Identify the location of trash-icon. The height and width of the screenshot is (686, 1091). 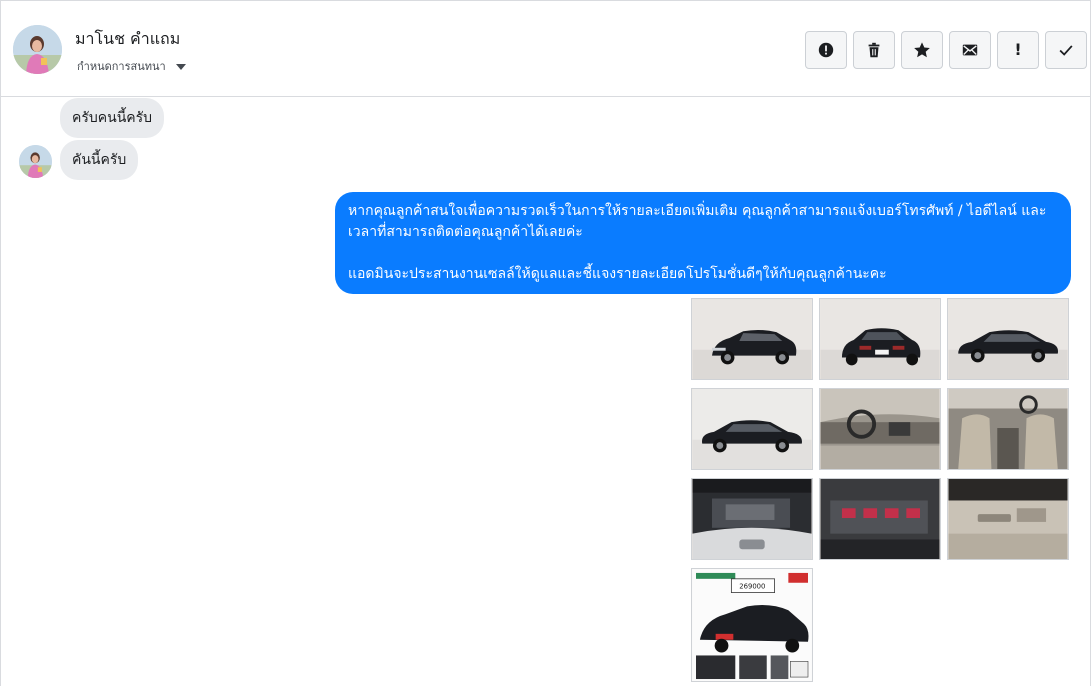
(874, 50).